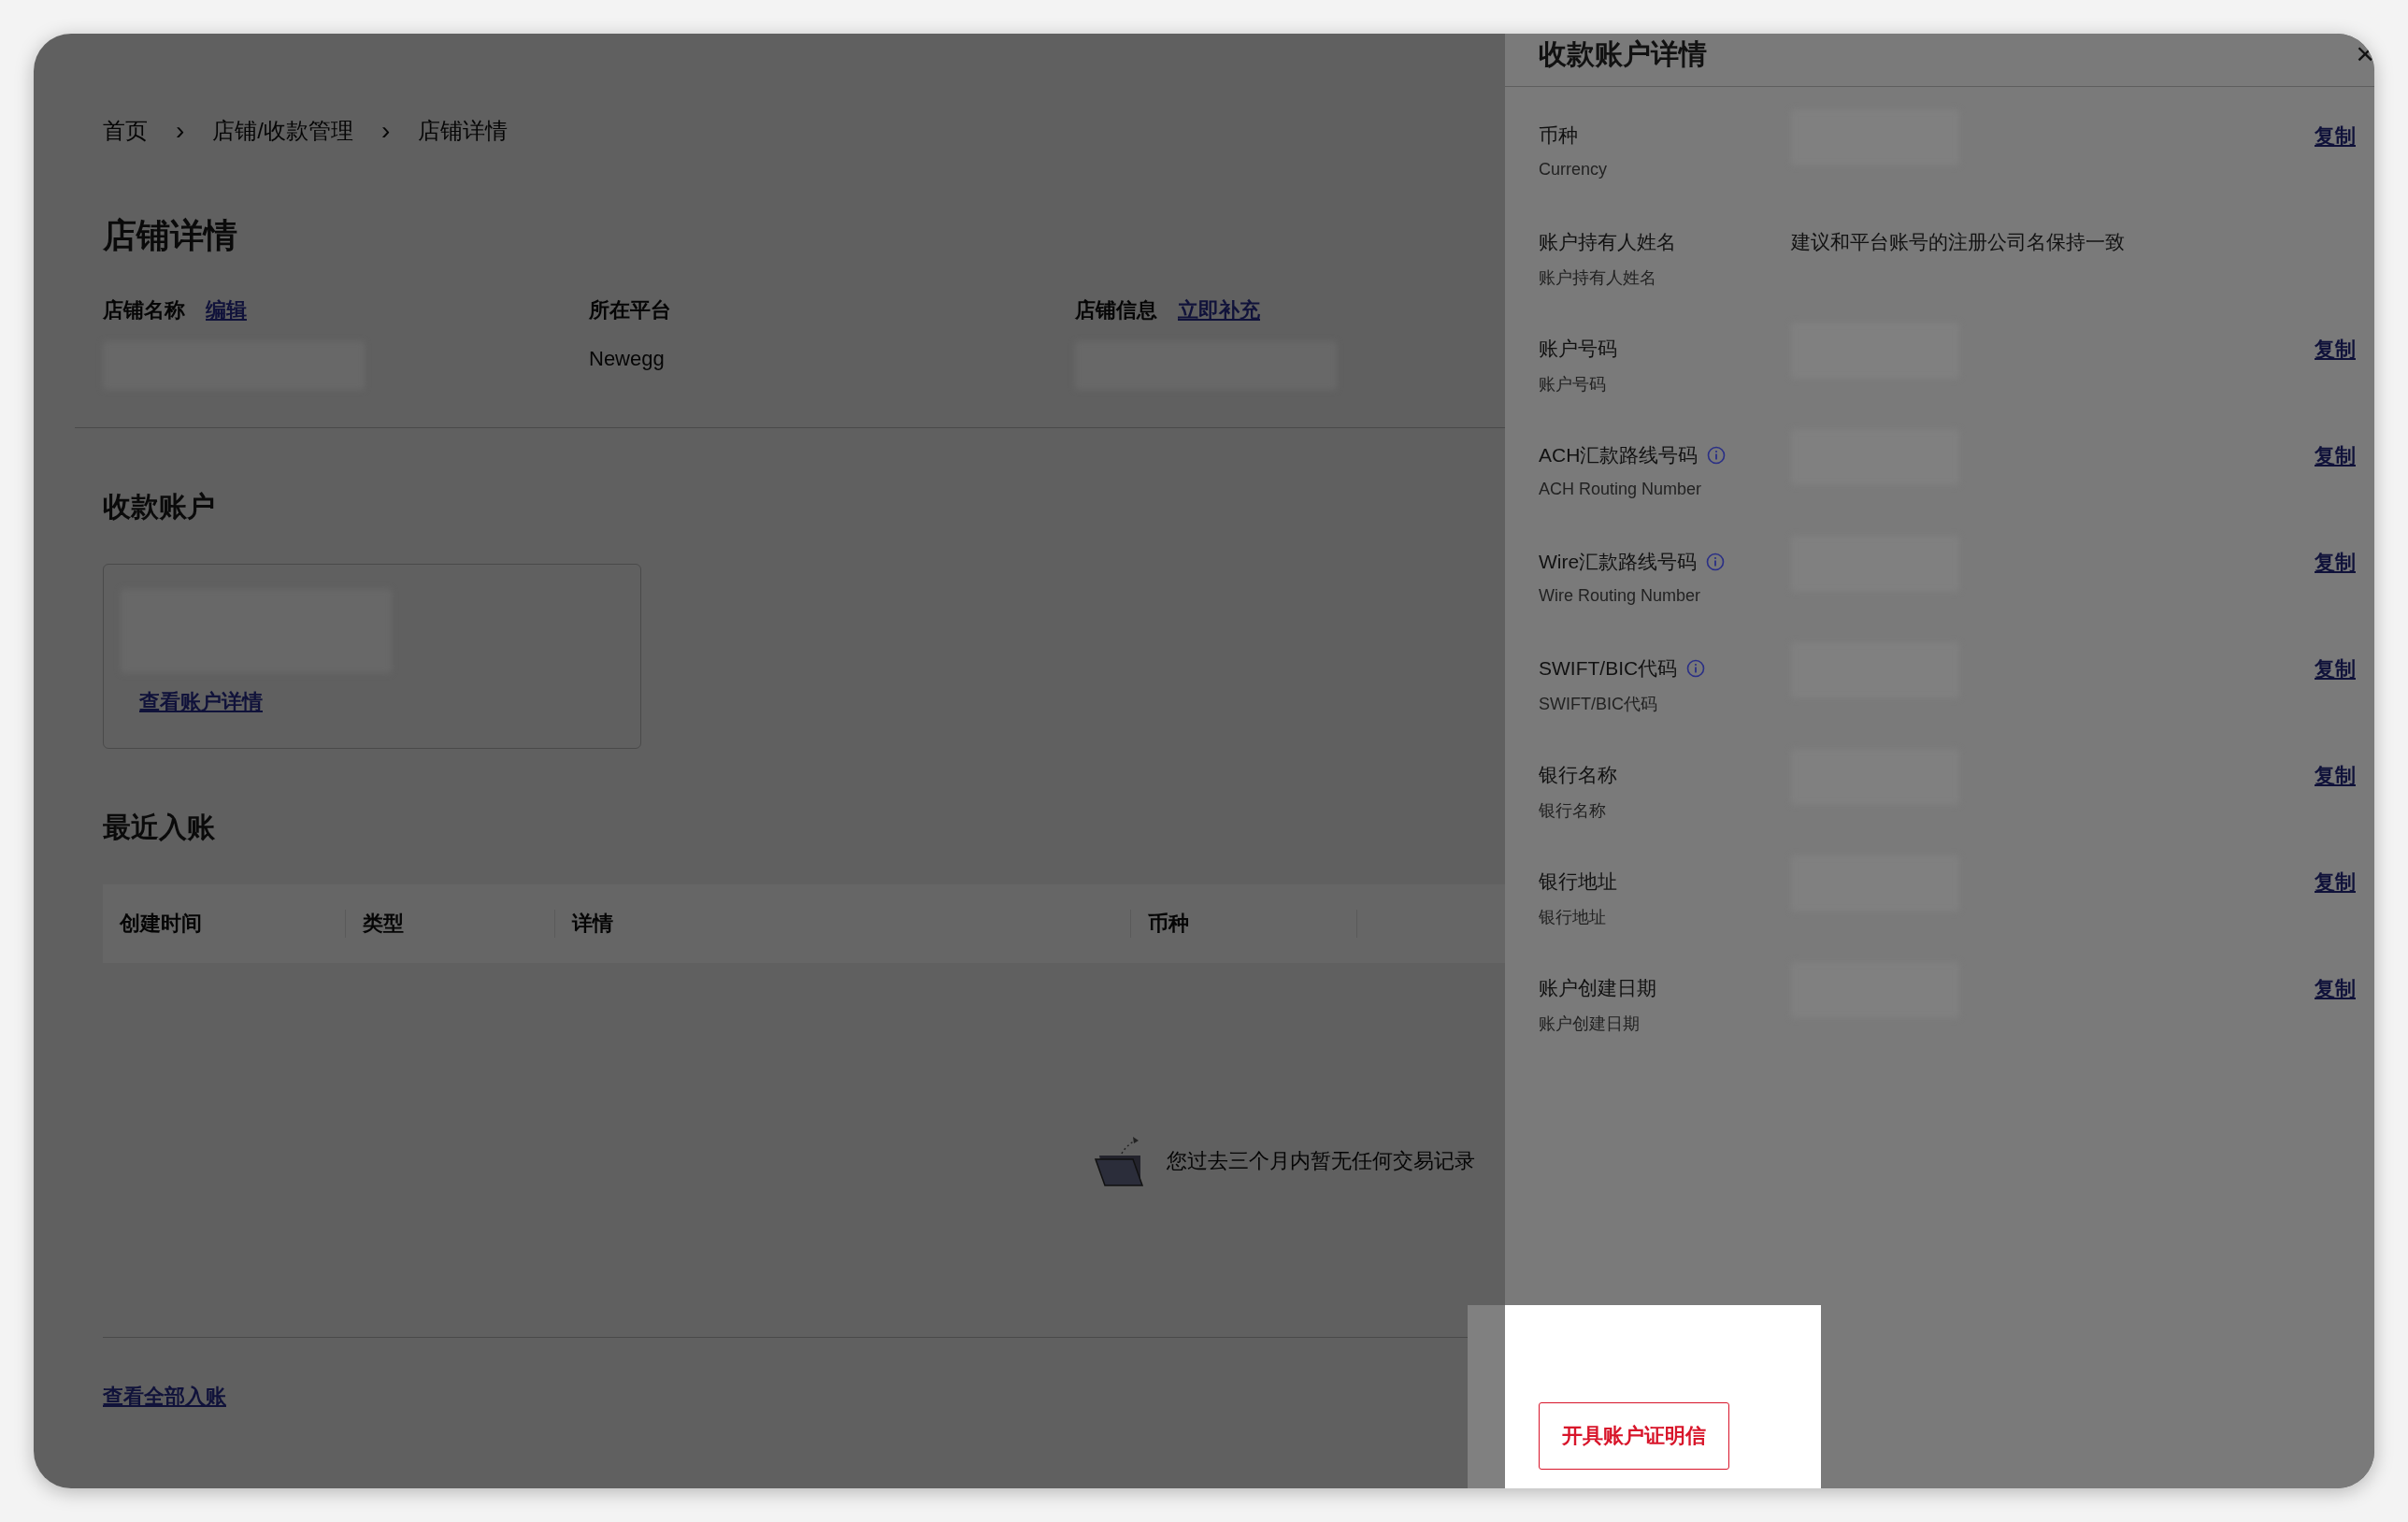  I want to click on field-sublabel: 银行名称, so click(1573, 811).